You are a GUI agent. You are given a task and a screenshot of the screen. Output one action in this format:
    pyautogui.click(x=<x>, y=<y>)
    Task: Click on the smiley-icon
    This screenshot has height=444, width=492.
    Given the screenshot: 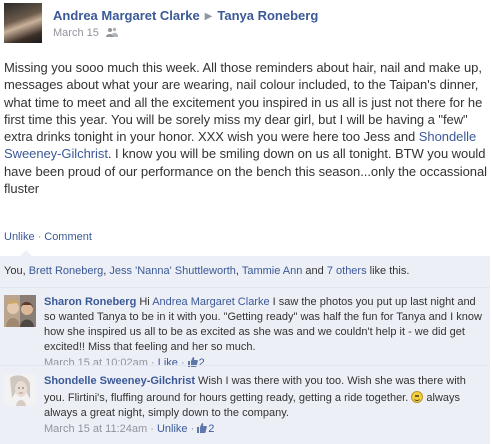 What is the action you would take?
    pyautogui.click(x=417, y=397)
    